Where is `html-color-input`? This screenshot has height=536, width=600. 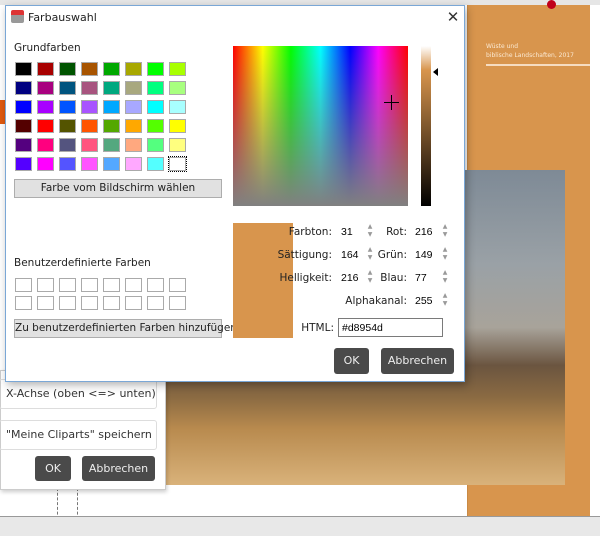
html-color-input is located at coordinates (390, 327).